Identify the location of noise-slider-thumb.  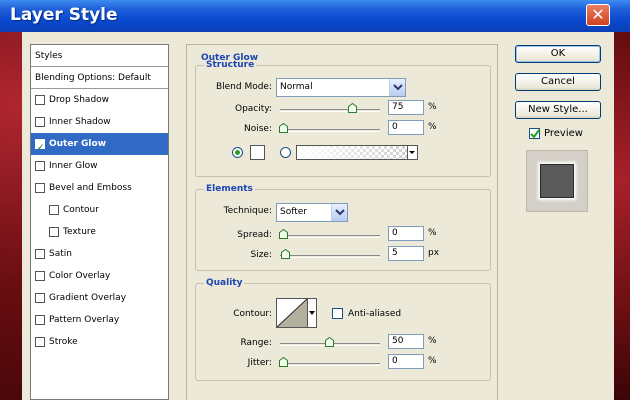
(283, 128).